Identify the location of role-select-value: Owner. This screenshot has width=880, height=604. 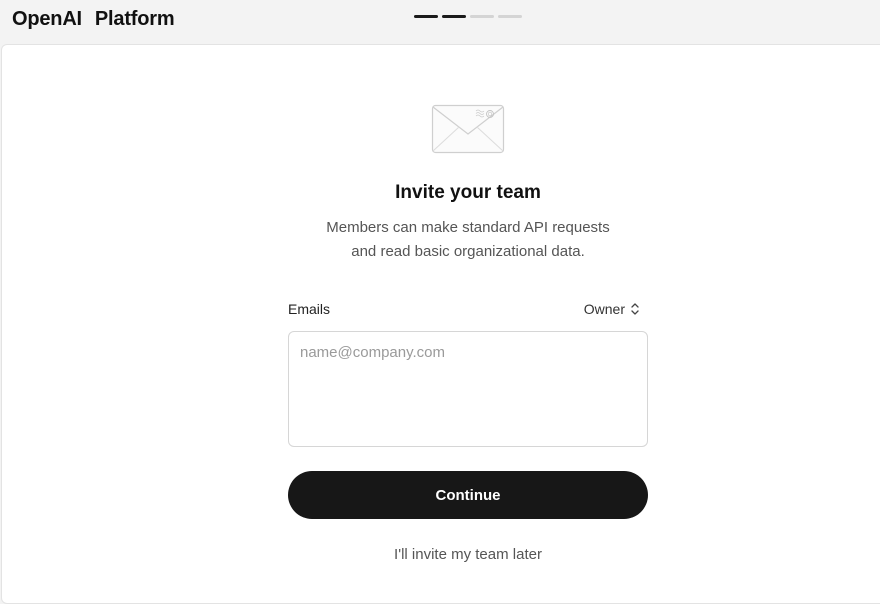
(604, 309).